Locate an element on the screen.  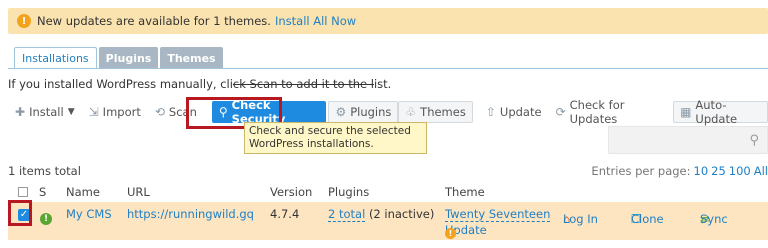
plugins-total-link: 2 total is located at coordinates (347, 214).